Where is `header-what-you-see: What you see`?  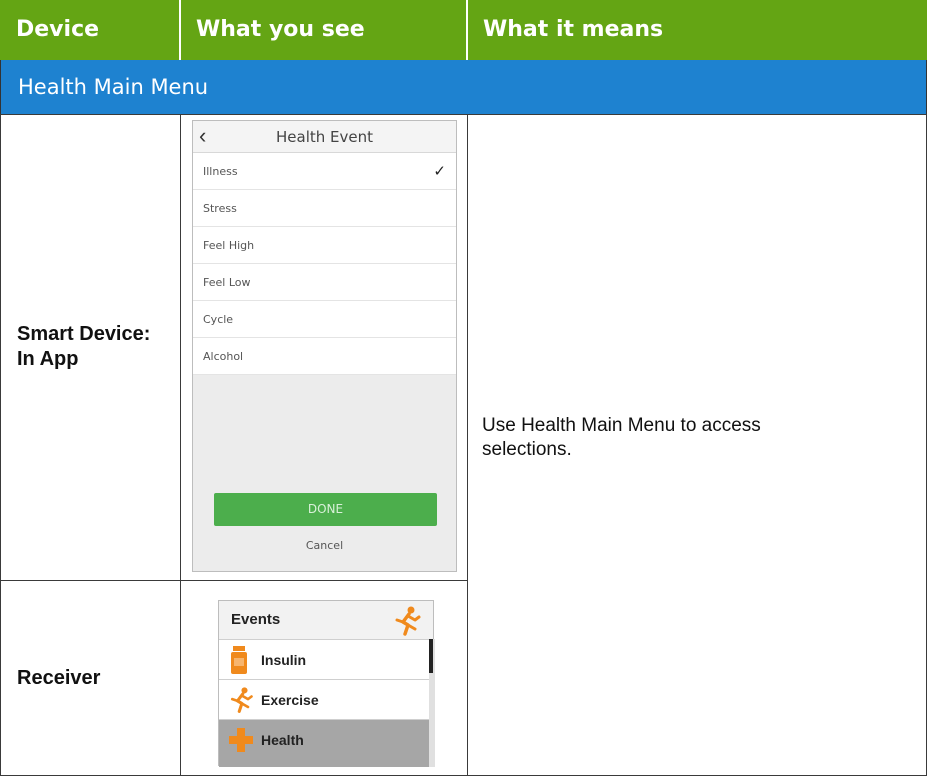
header-what-you-see: What you see is located at coordinates (280, 29).